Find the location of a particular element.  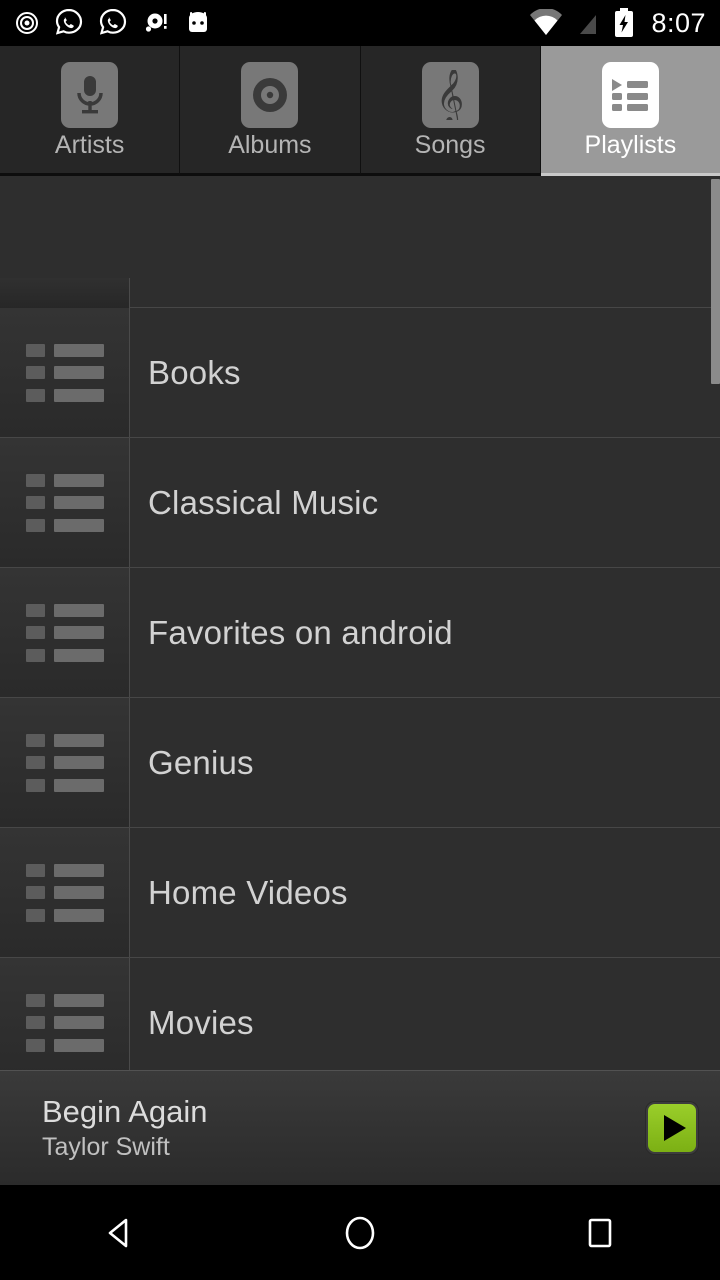

tab-songs: 𝄞 Songs is located at coordinates (450, 111).